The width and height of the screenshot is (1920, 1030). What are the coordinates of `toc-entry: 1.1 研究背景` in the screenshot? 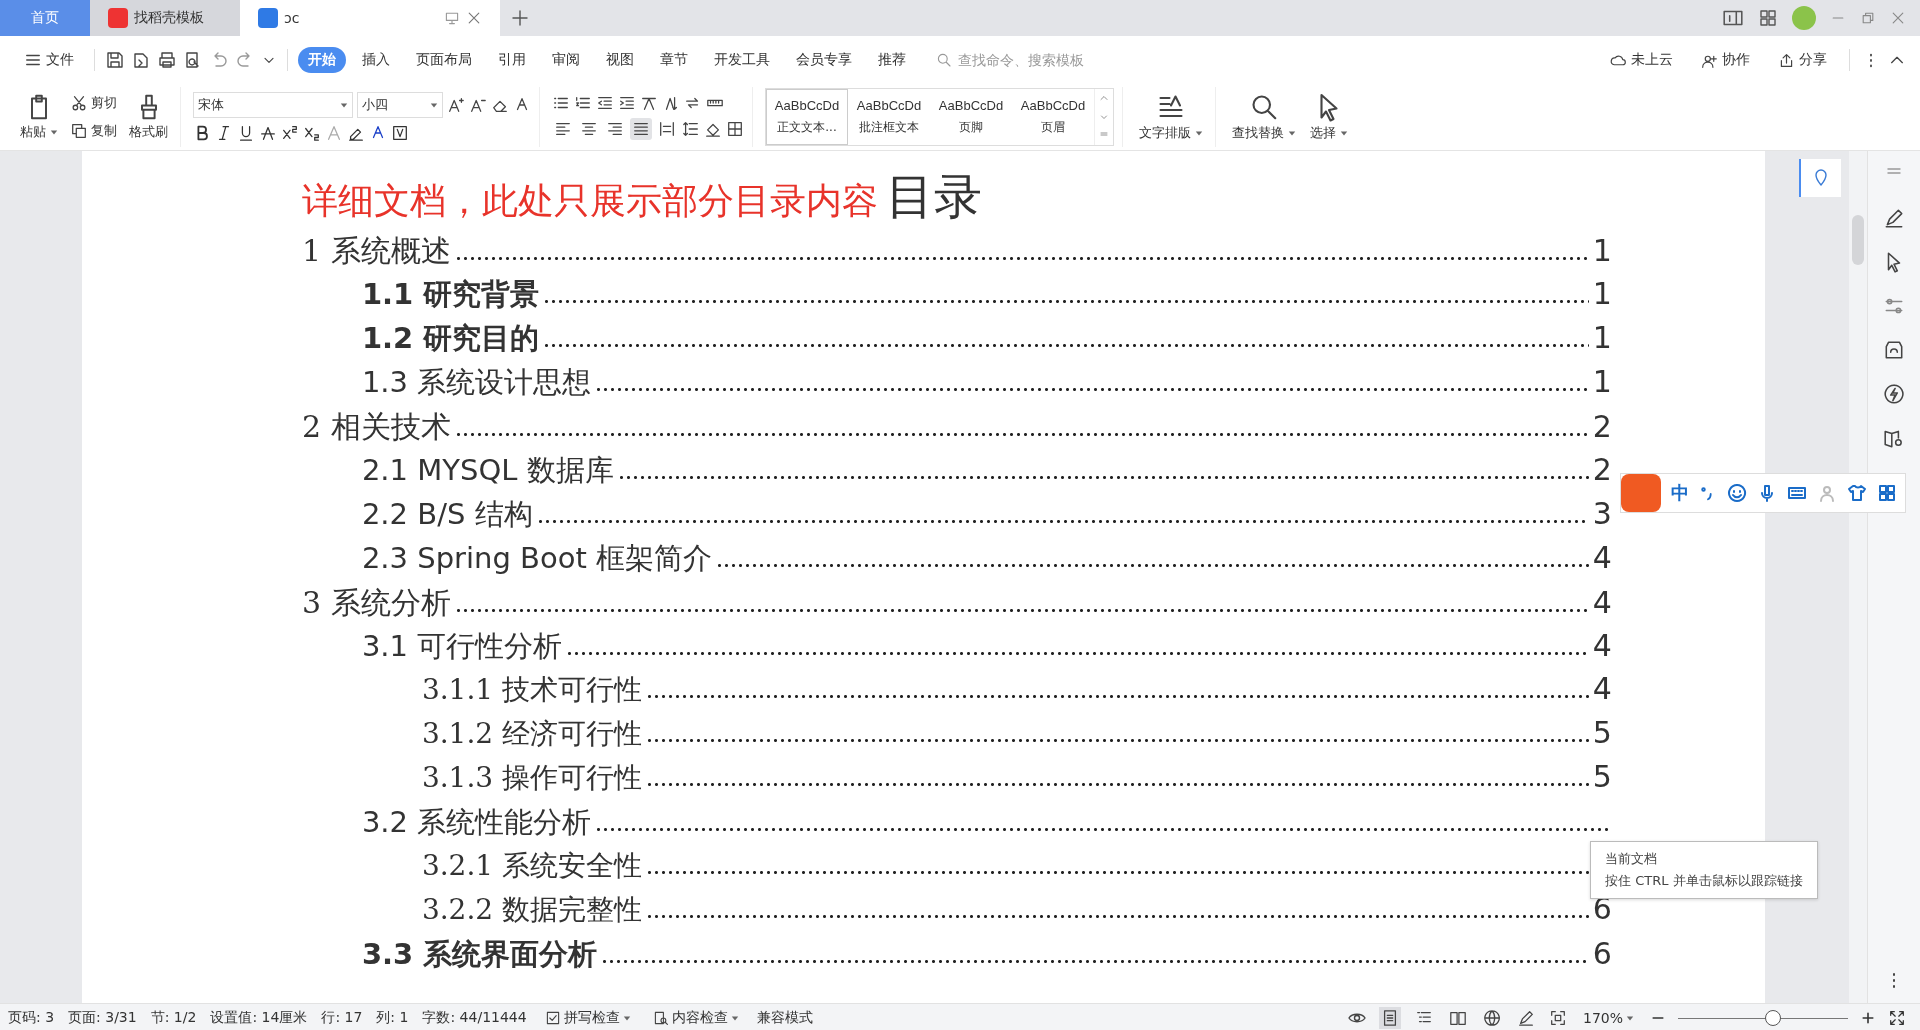 It's located at (450, 295).